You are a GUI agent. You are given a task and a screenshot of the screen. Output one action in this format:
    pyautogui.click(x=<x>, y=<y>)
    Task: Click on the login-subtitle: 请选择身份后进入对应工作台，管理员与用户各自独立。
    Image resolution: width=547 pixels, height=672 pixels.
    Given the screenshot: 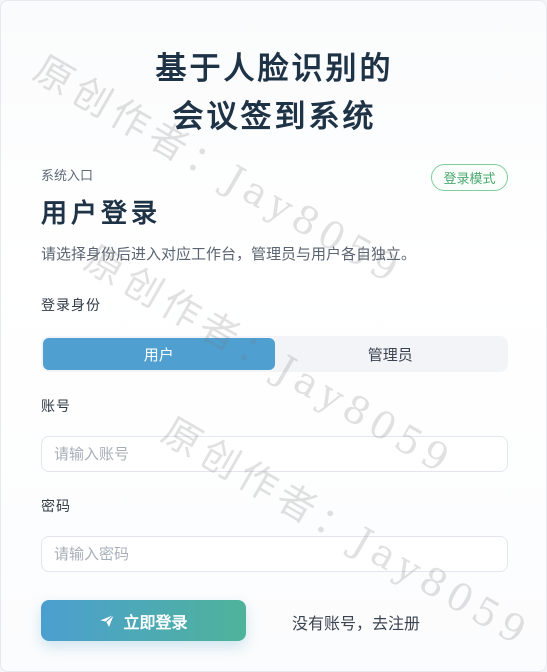 What is the action you would take?
    pyautogui.click(x=229, y=254)
    